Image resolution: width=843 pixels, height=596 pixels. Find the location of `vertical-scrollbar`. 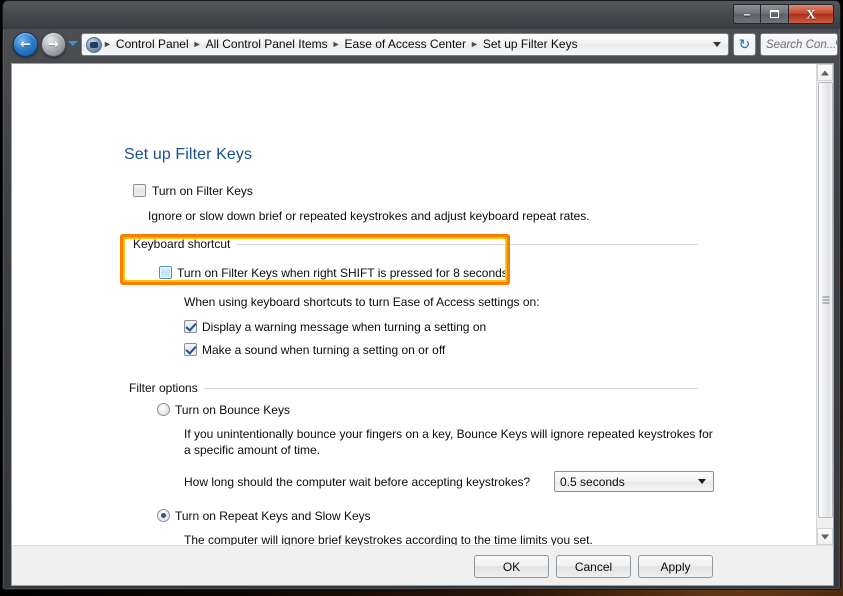

vertical-scrollbar is located at coordinates (824, 304).